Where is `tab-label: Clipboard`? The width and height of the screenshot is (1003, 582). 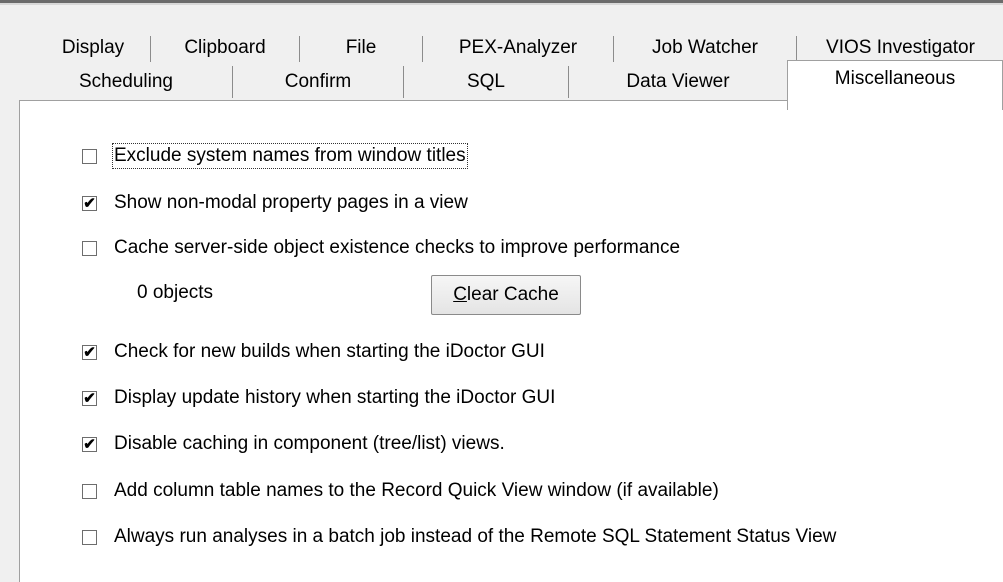
tab-label: Clipboard is located at coordinates (225, 47).